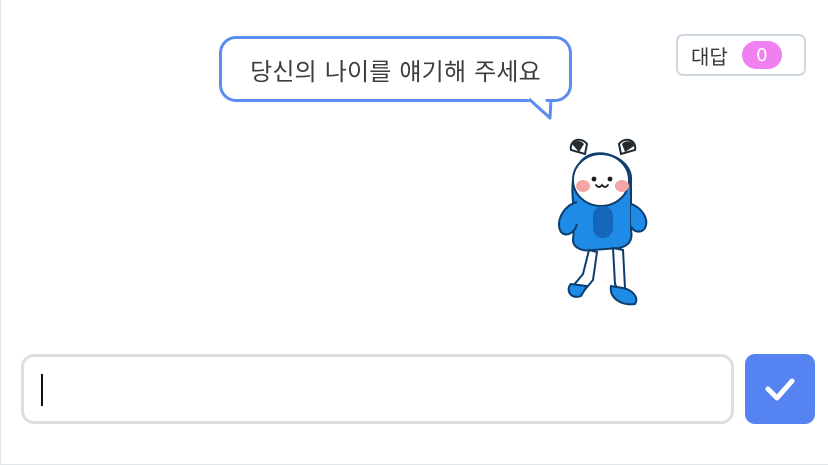 Image resolution: width=828 pixels, height=465 pixels. I want to click on sprite-right-arm, so click(639, 218).